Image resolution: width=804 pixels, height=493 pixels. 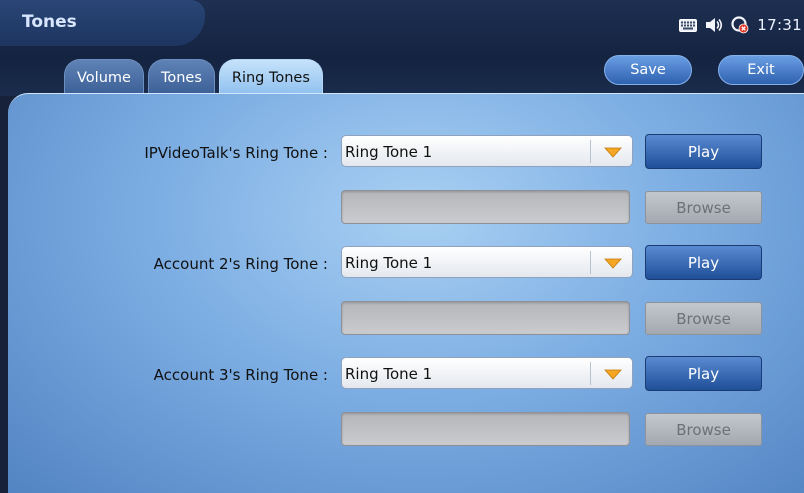 I want to click on title-tab: Tones, so click(x=102, y=23).